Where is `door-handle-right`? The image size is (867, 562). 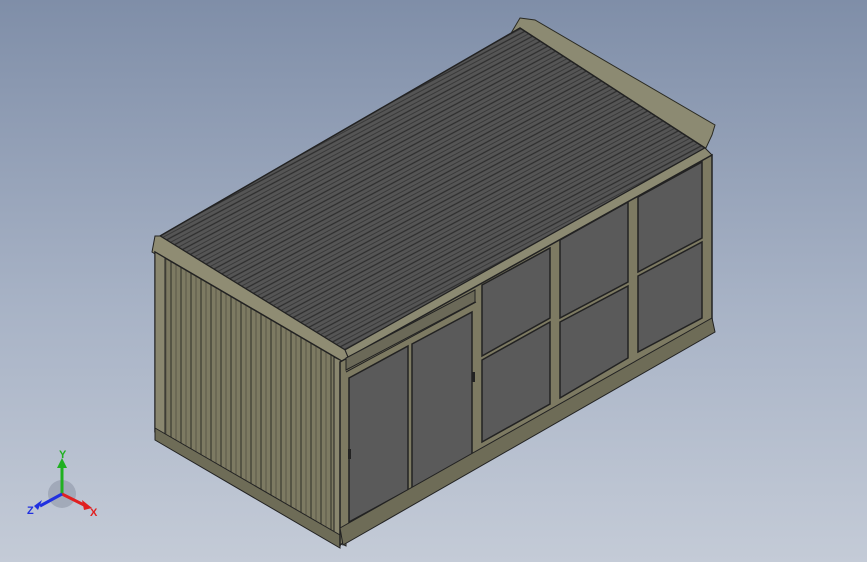
door-handle-right is located at coordinates (473, 377).